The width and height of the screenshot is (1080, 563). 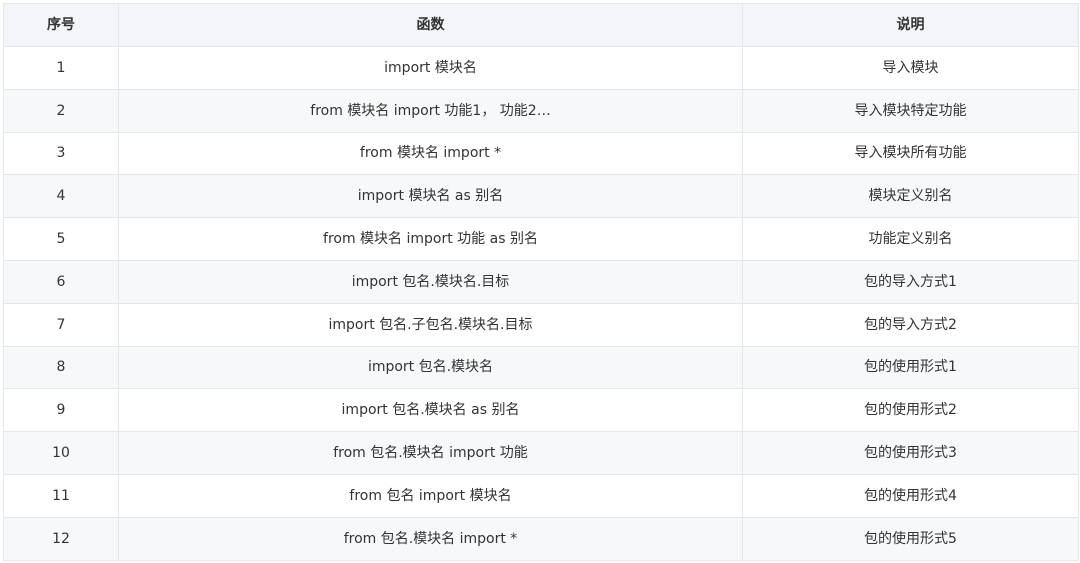 What do you see at coordinates (430, 367) in the screenshot?
I see `row-function-cell: import 包名.模块名` at bounding box center [430, 367].